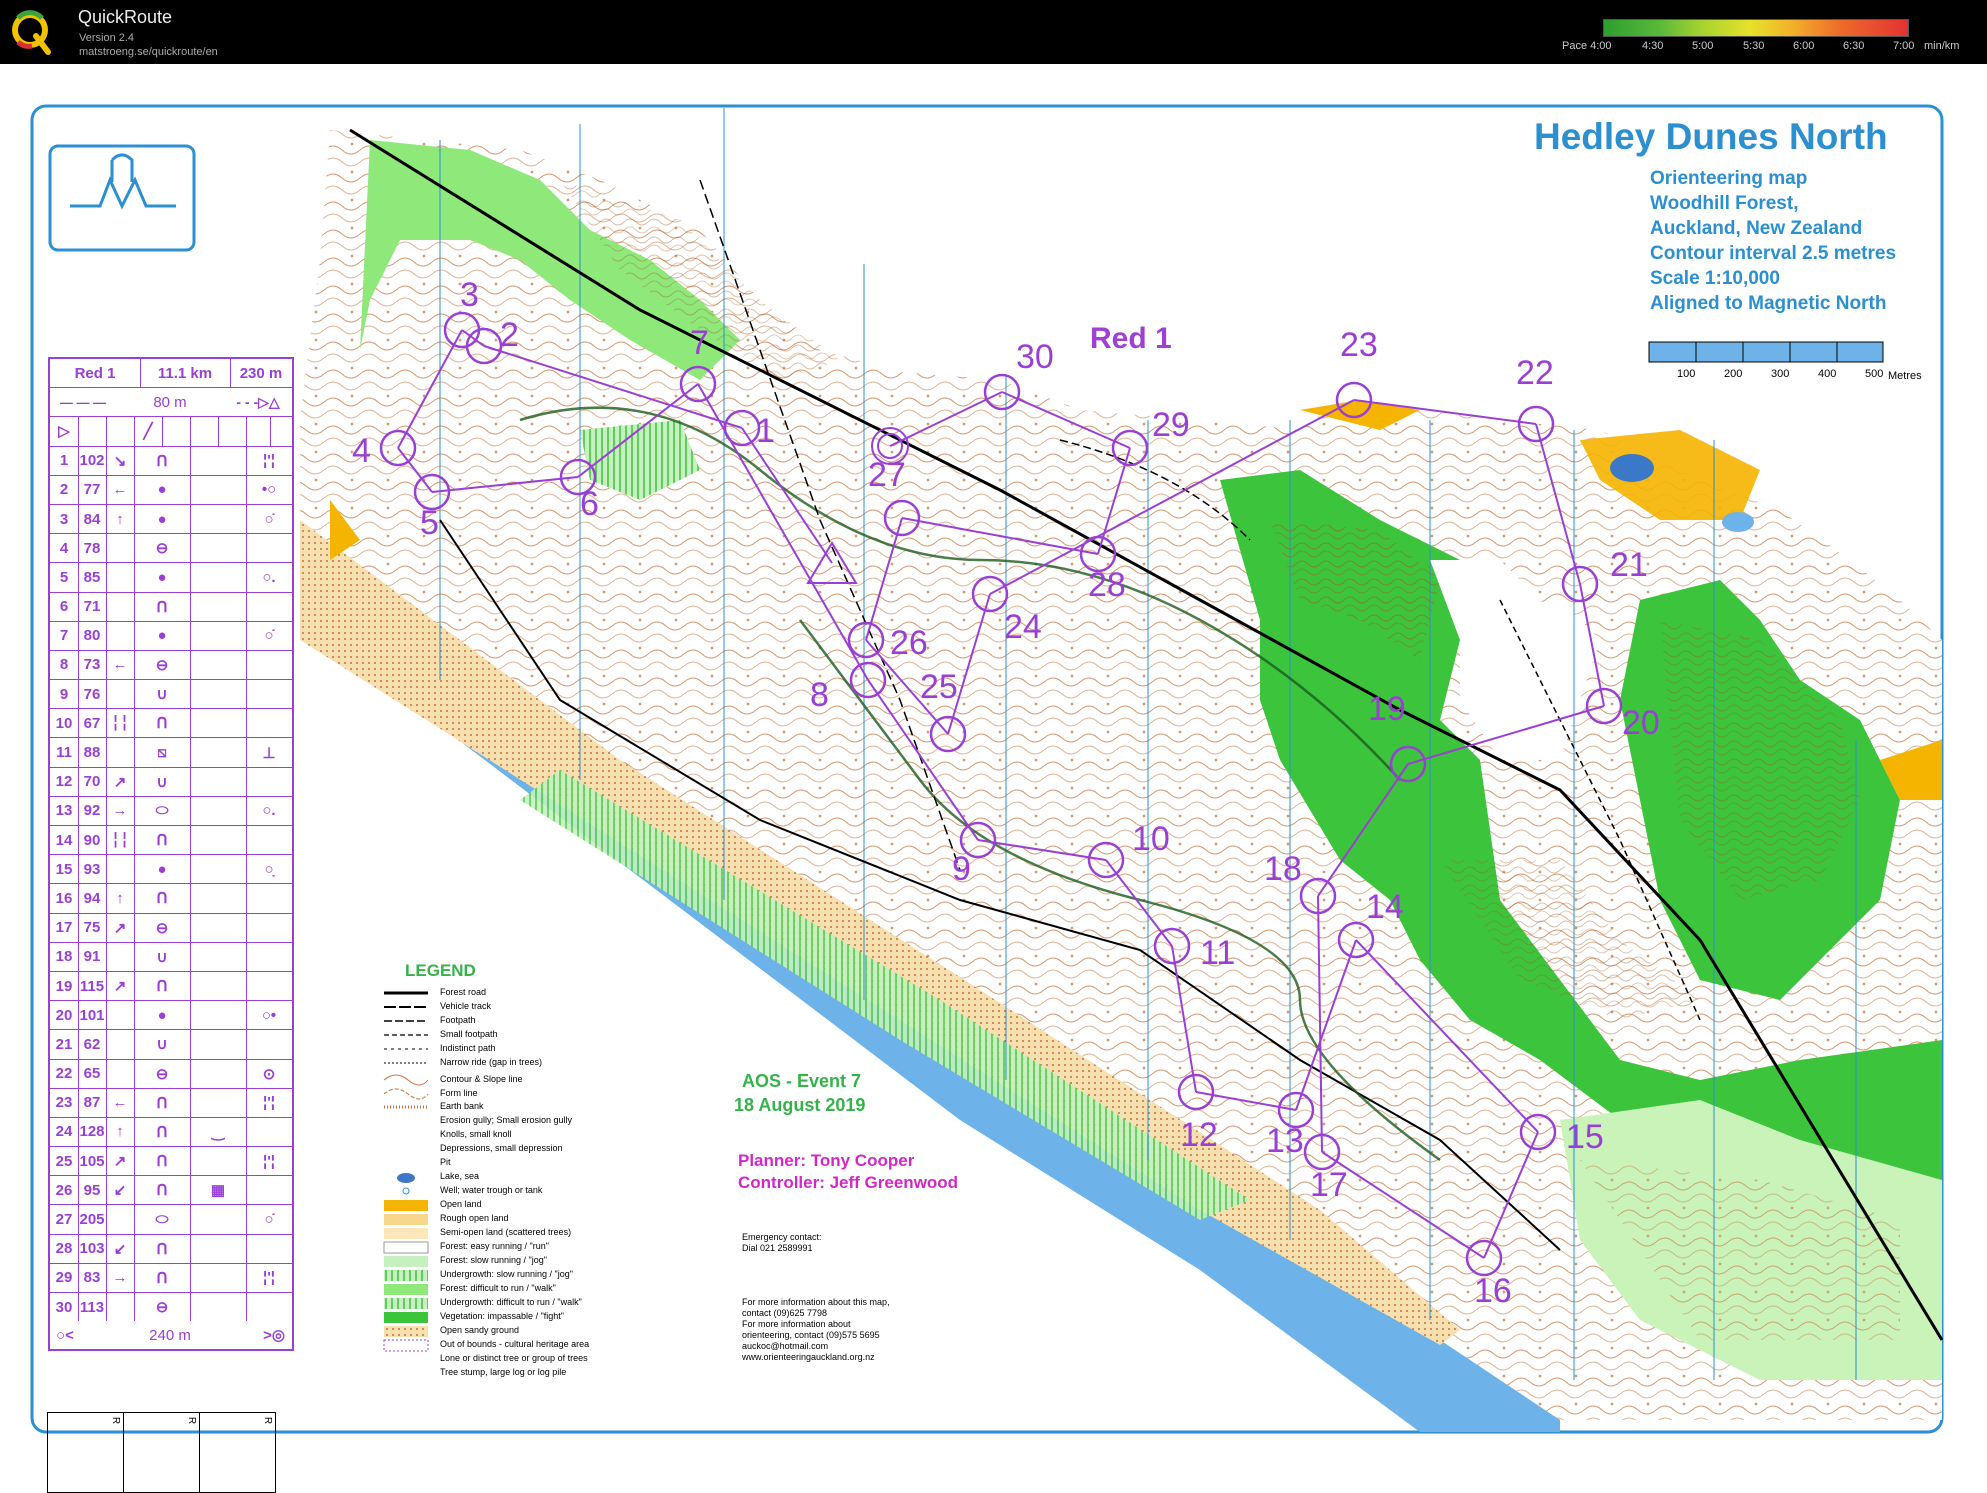 The height and width of the screenshot is (1493, 1987). Describe the element at coordinates (148, 52) in the screenshot. I see `app-url: matstroeng.se/quickroute/en` at that location.